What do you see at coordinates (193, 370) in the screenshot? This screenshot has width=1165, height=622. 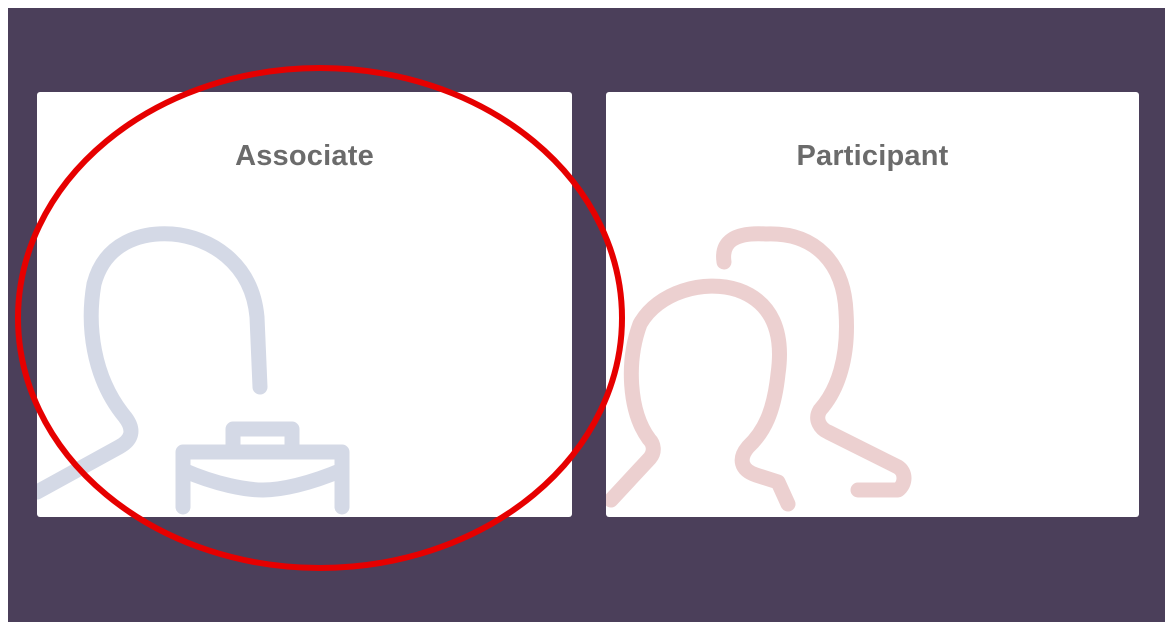 I see `associate-briefcase-icon` at bounding box center [193, 370].